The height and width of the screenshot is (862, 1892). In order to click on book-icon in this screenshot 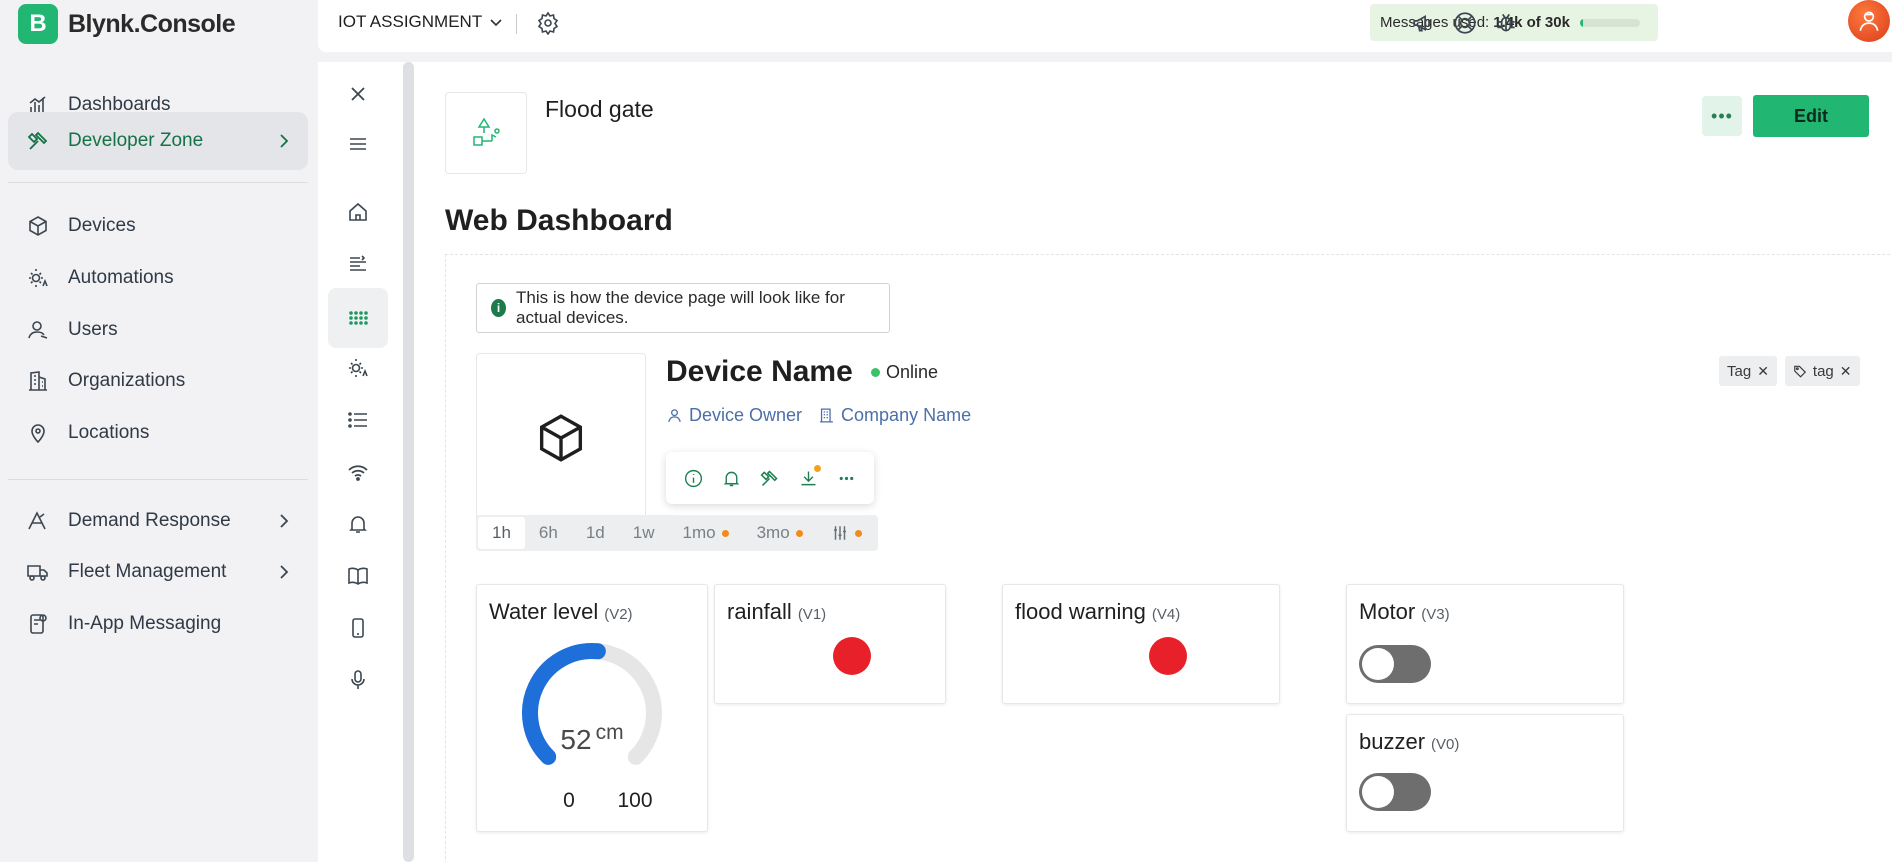, I will do `click(358, 576)`.